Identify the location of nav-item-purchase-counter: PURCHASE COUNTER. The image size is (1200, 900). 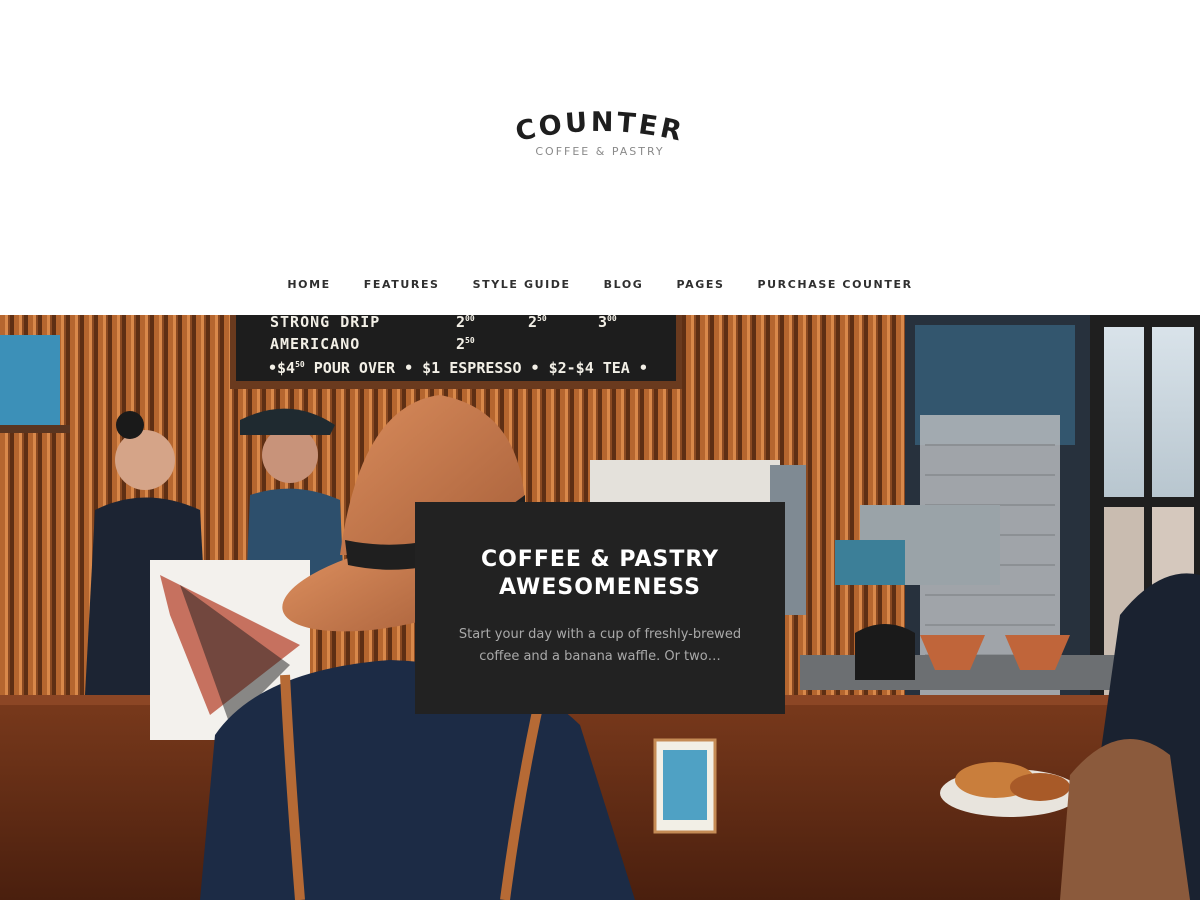
(835, 285).